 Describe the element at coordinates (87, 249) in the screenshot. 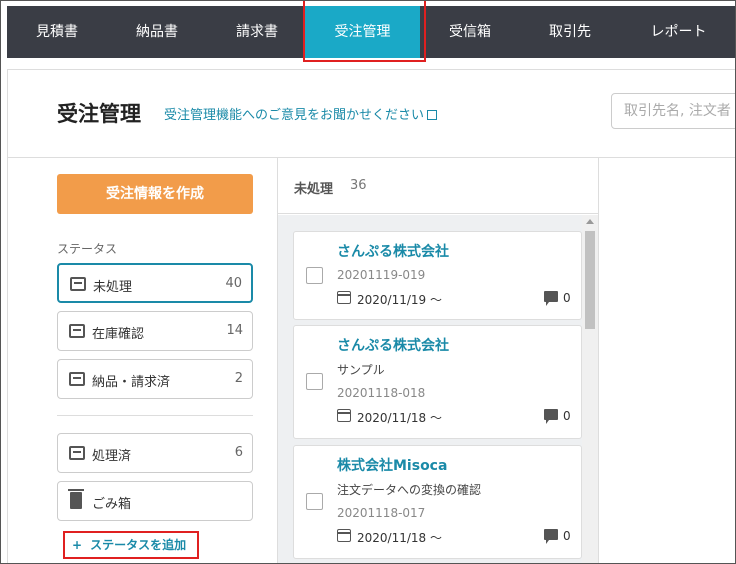

I see `status-heading: ステータス` at that location.